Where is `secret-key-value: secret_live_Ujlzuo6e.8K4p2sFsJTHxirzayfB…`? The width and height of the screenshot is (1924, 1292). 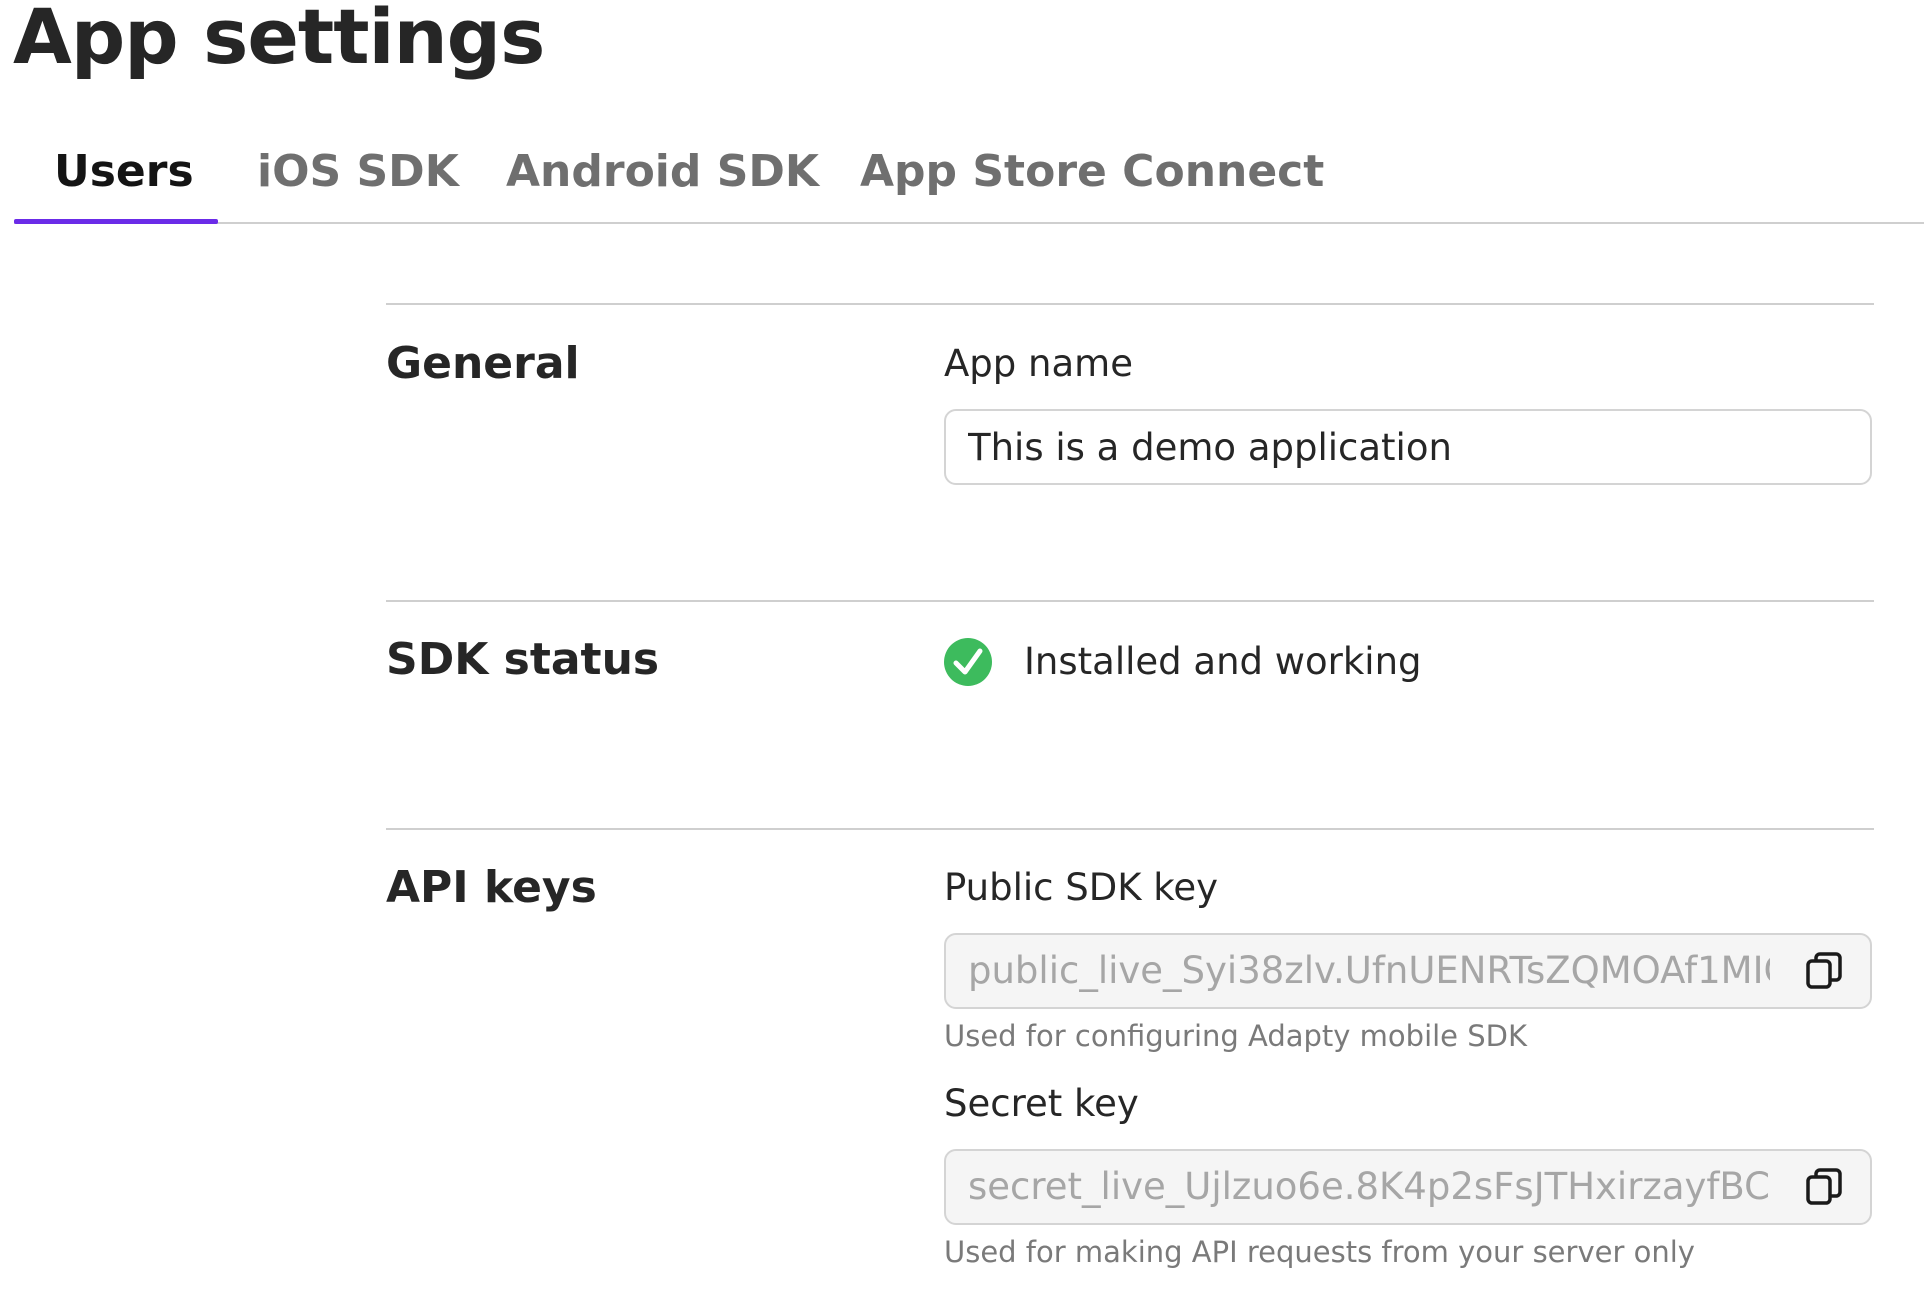
secret-key-value: secret_live_Ujlzuo6e.8K4p2sFsJTHxirzayfB… is located at coordinates (1369, 1187).